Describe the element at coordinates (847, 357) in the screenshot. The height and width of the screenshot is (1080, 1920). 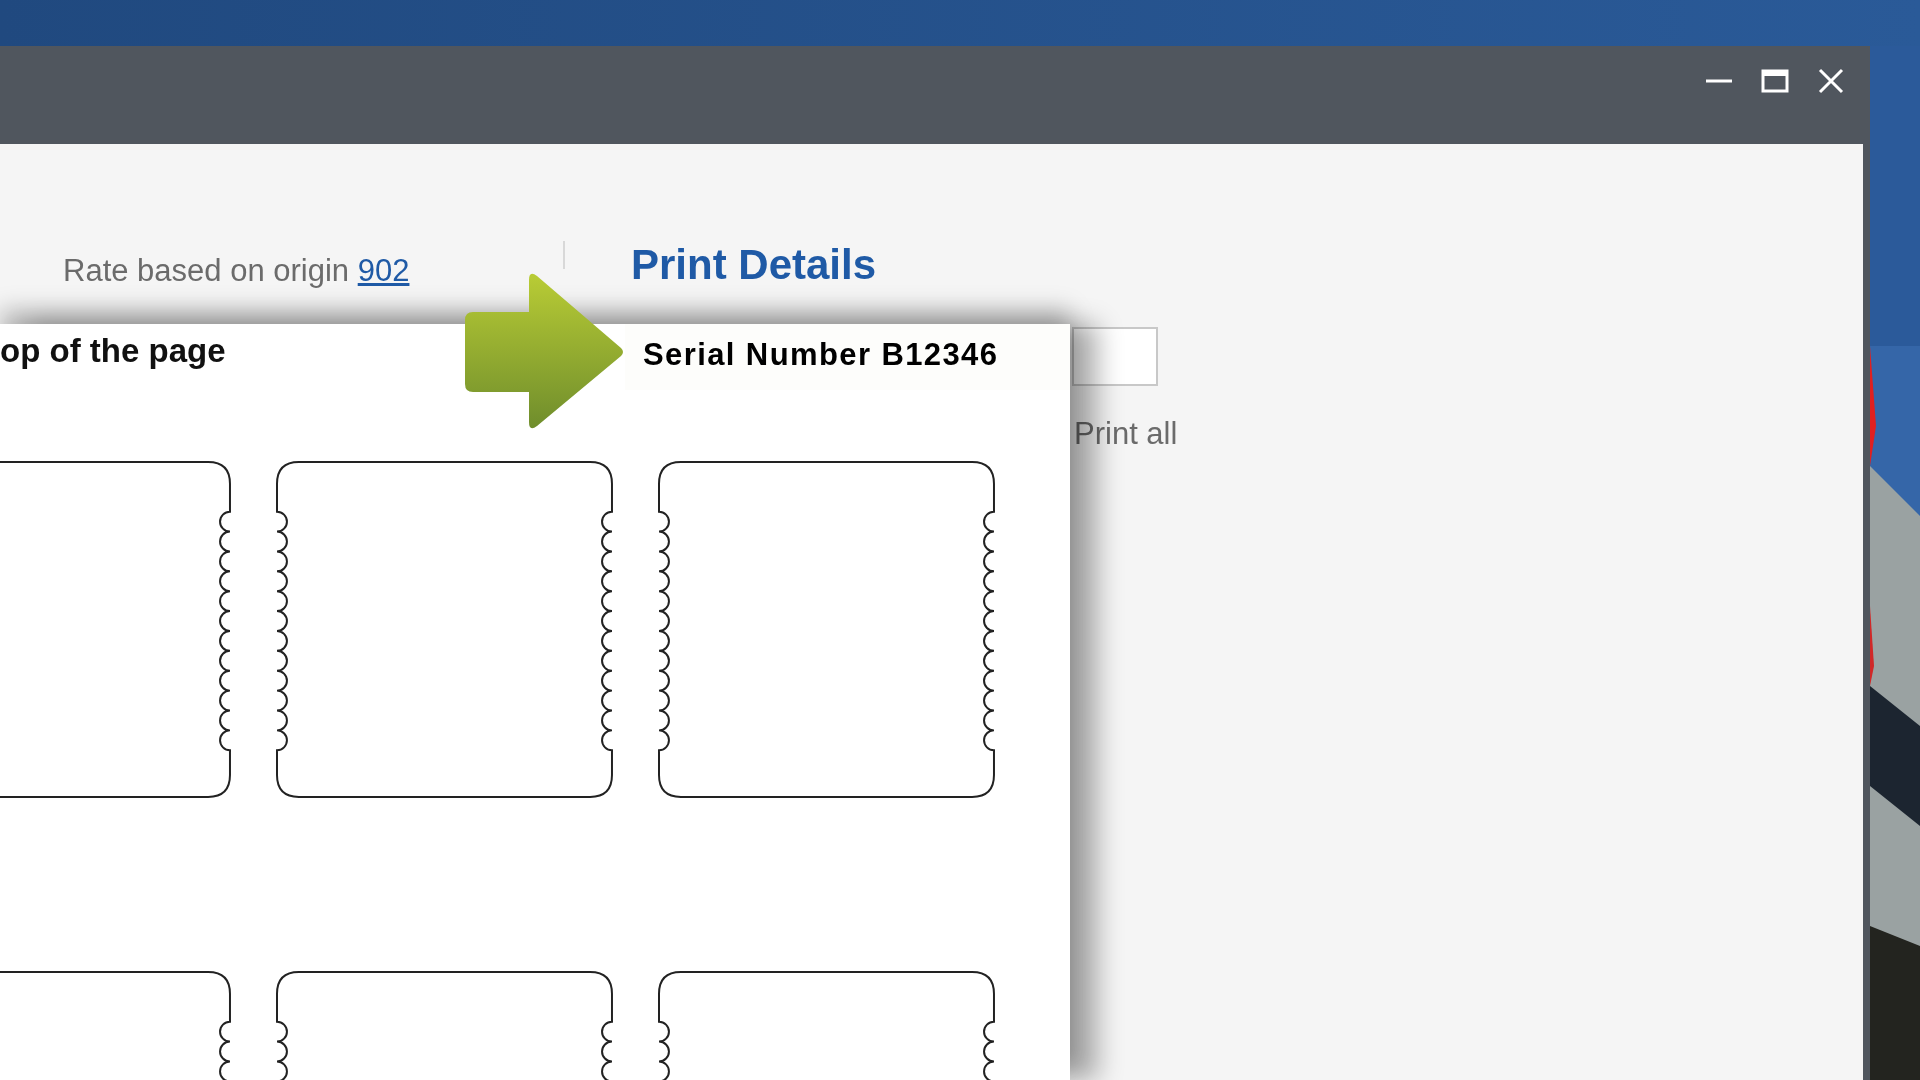
I see `serial-label: Serial Number B12346` at that location.